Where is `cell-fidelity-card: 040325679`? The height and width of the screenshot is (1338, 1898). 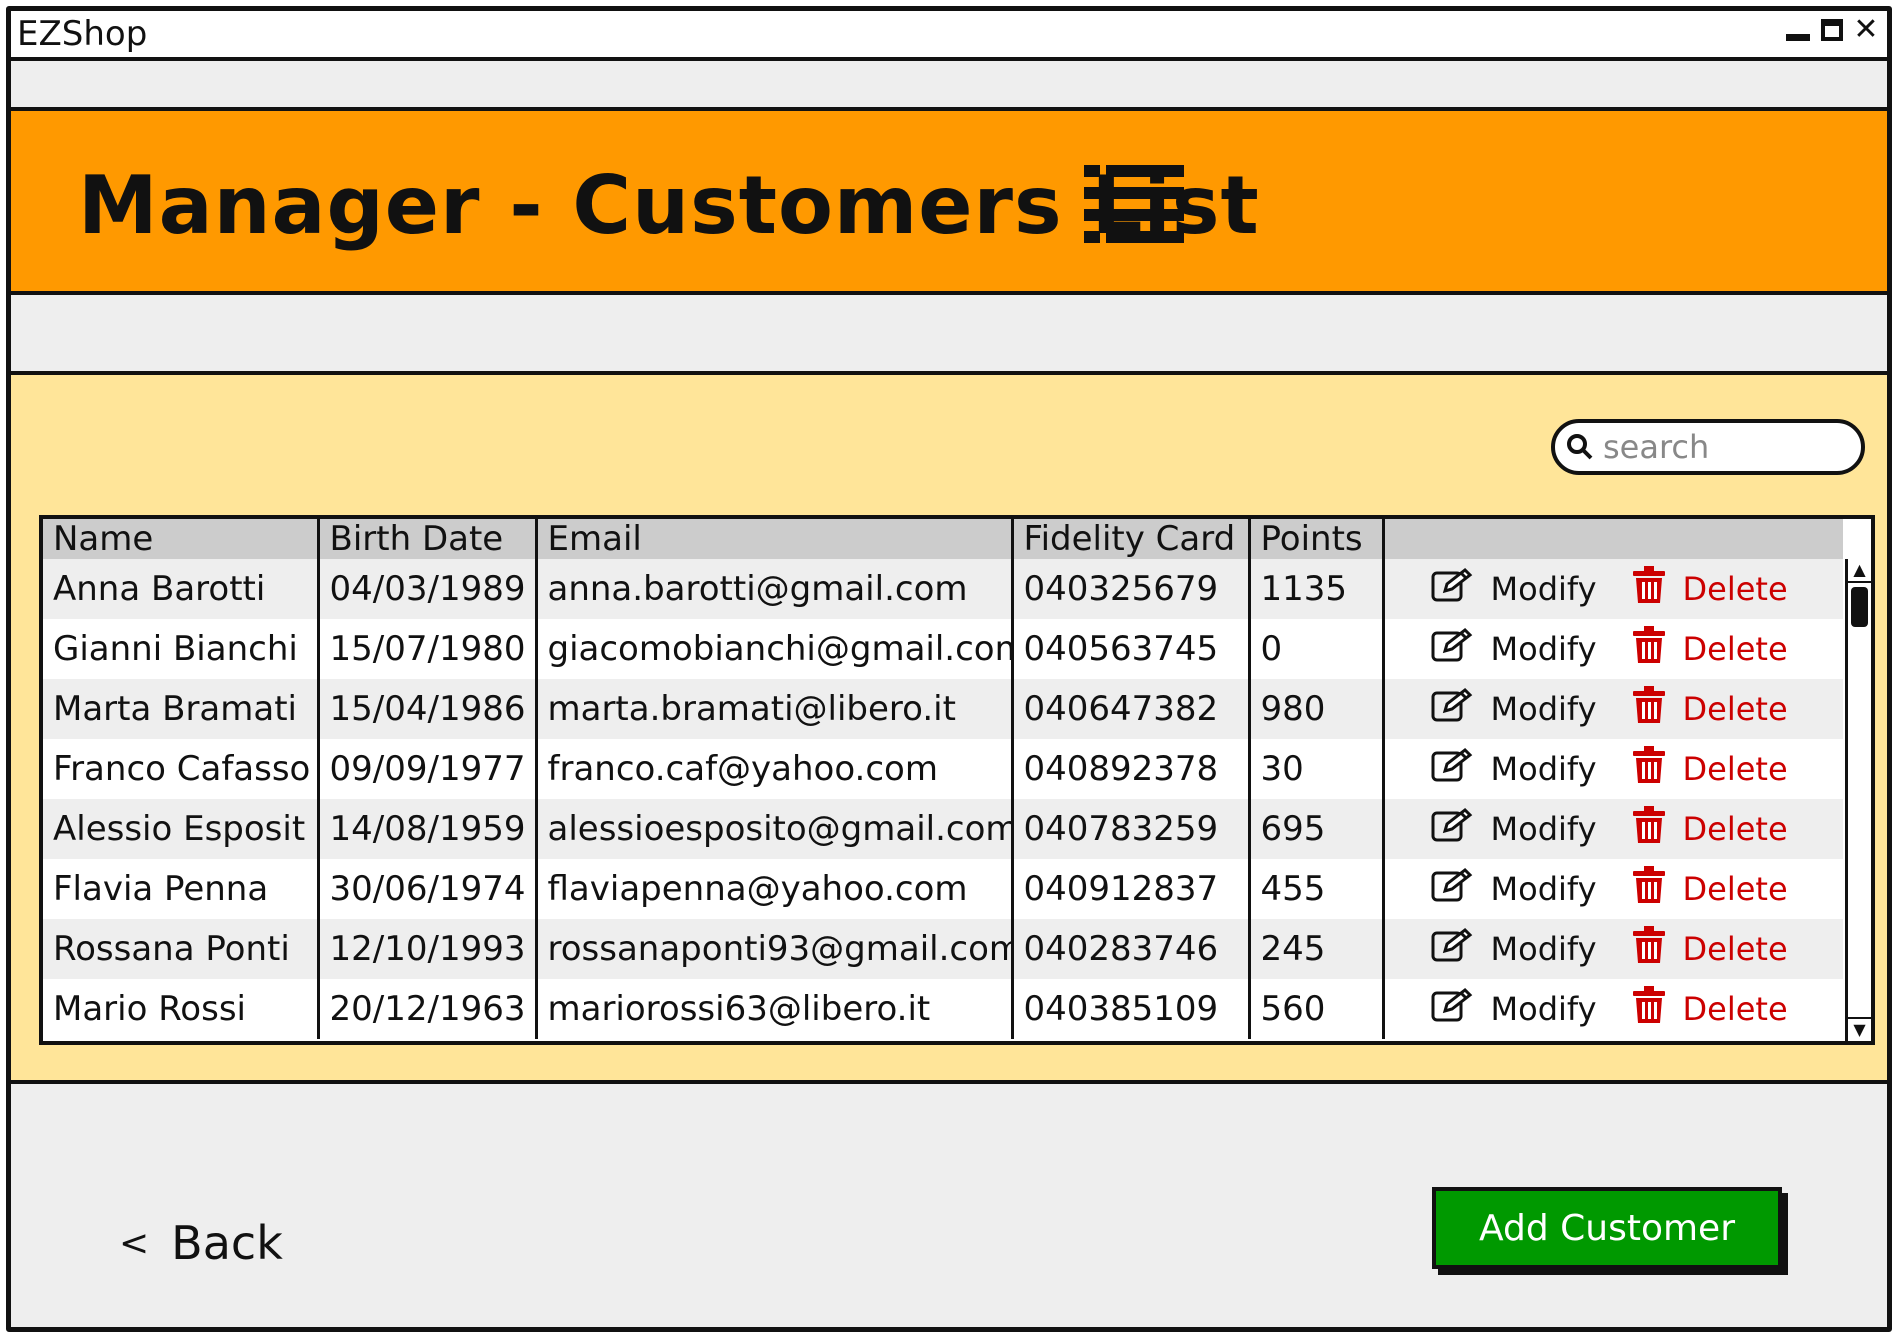 cell-fidelity-card: 040325679 is located at coordinates (1131, 589).